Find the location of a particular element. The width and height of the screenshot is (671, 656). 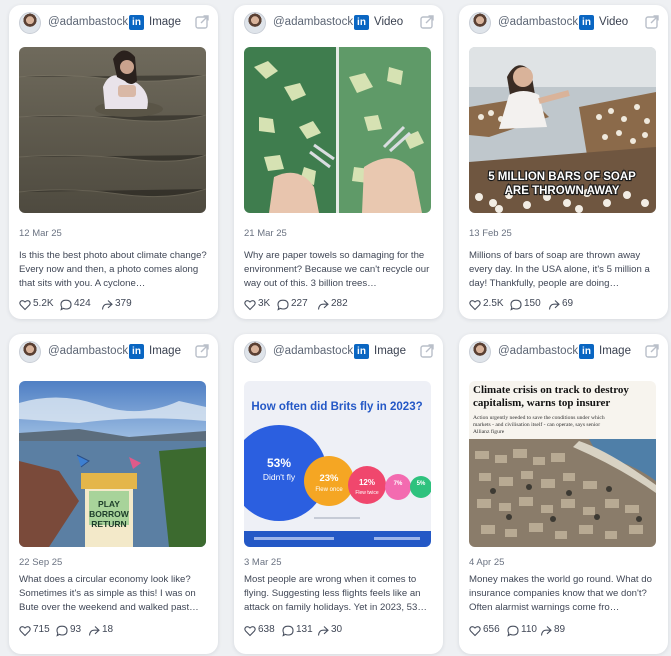

post-date: 4 Apr 25 is located at coordinates (487, 562).